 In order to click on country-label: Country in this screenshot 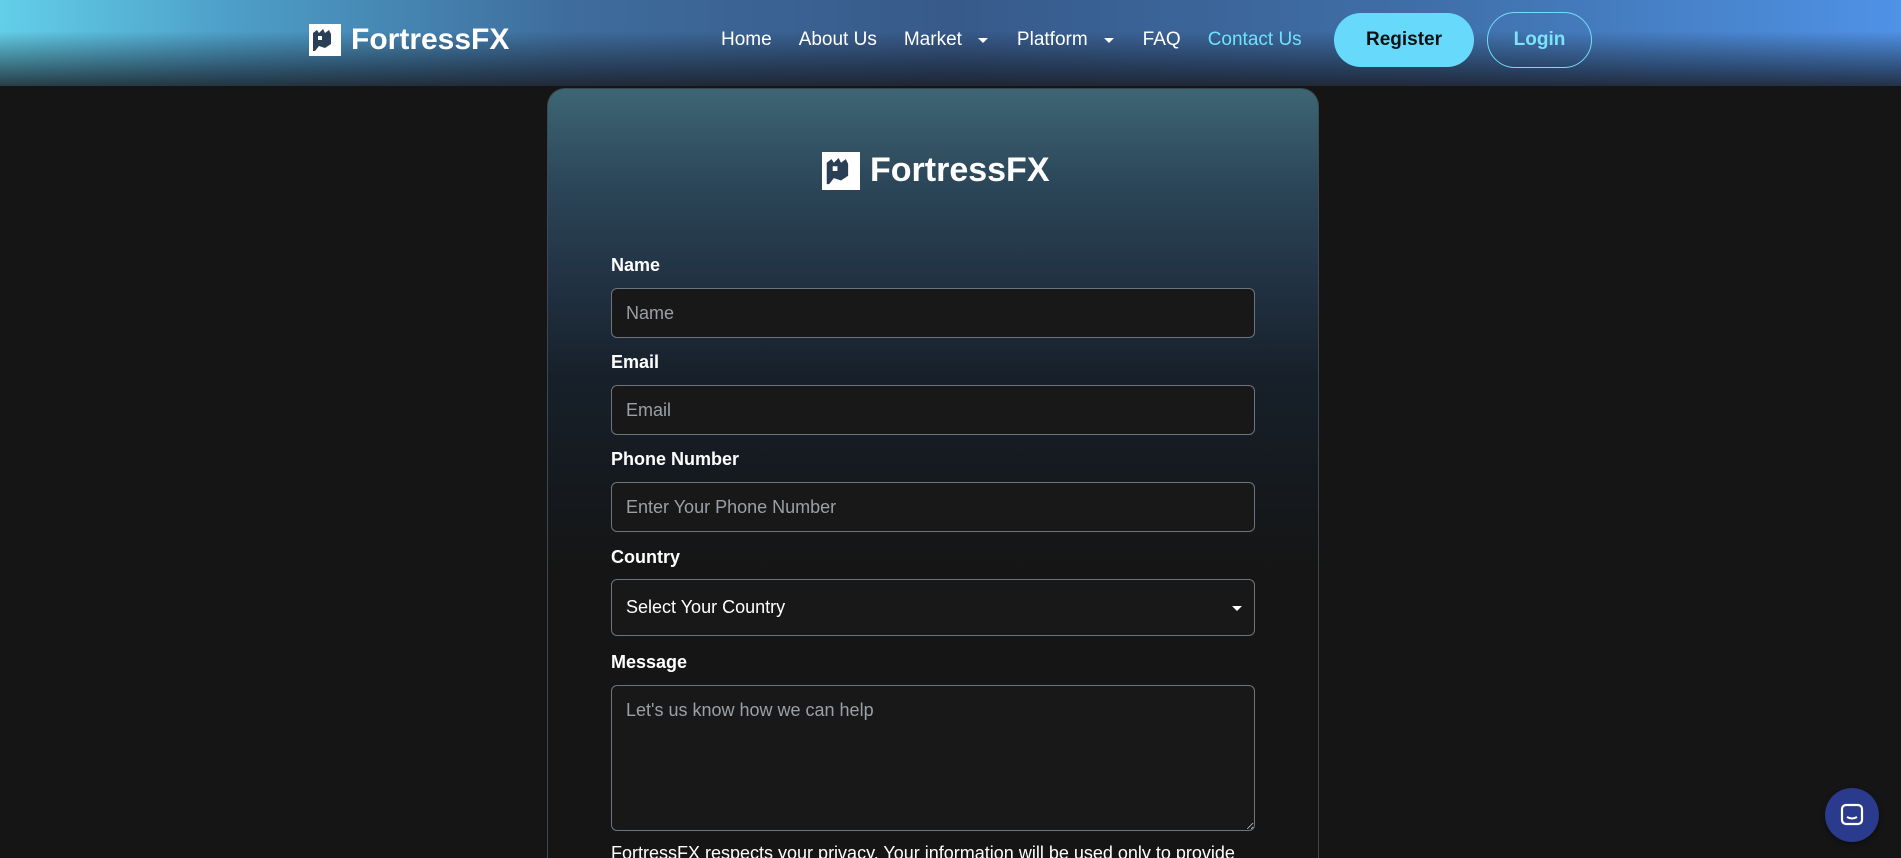, I will do `click(645, 557)`.